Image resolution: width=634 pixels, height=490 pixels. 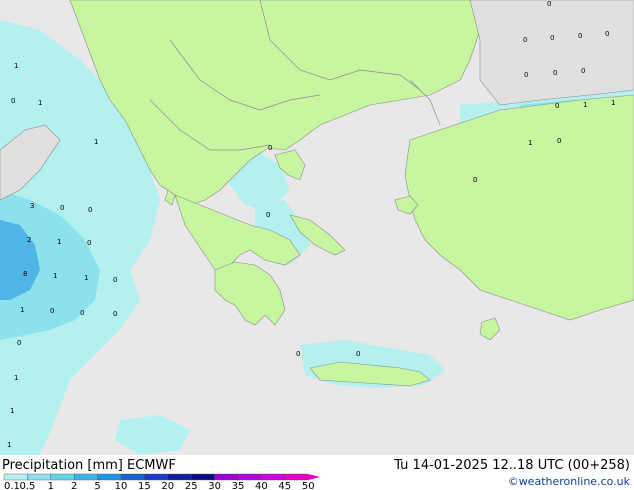 I want to click on legend-label: 40, so click(x=261, y=485).